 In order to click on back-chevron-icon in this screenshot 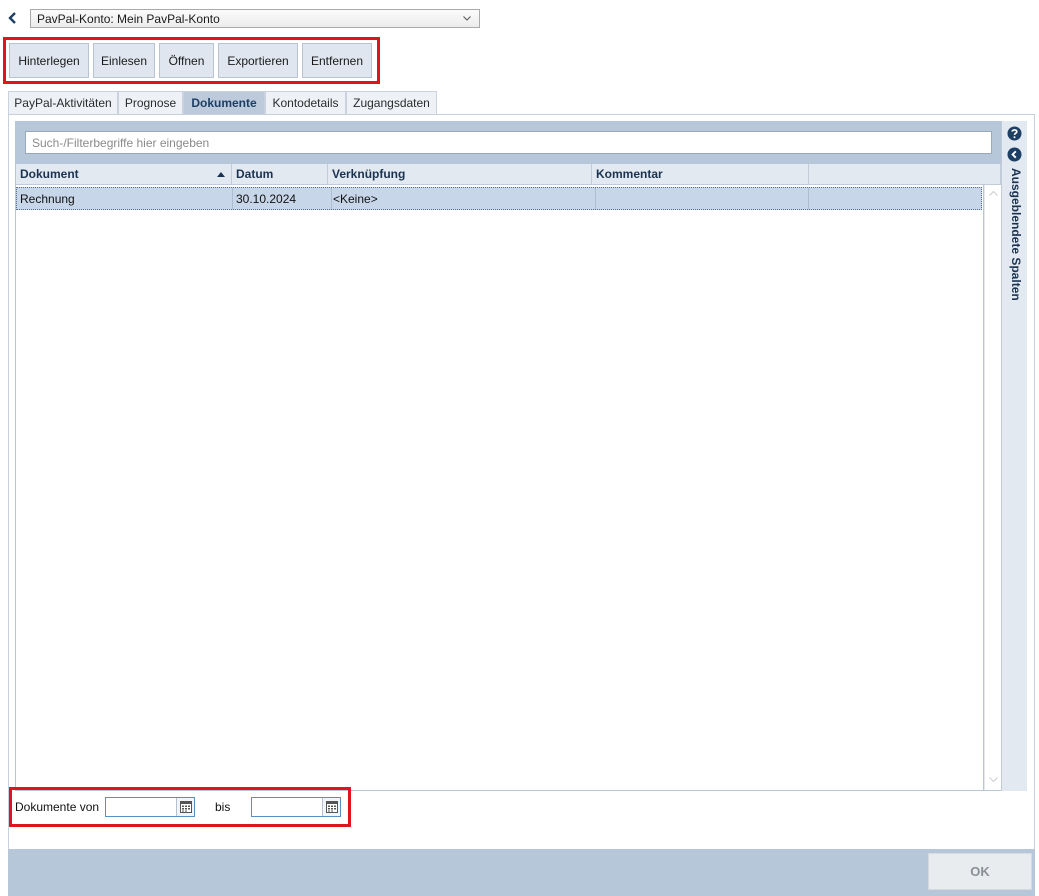, I will do `click(12, 18)`.